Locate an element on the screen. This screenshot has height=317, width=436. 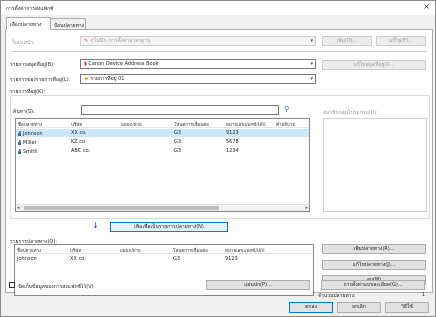
row-name: Smith is located at coordinates (28, 151).